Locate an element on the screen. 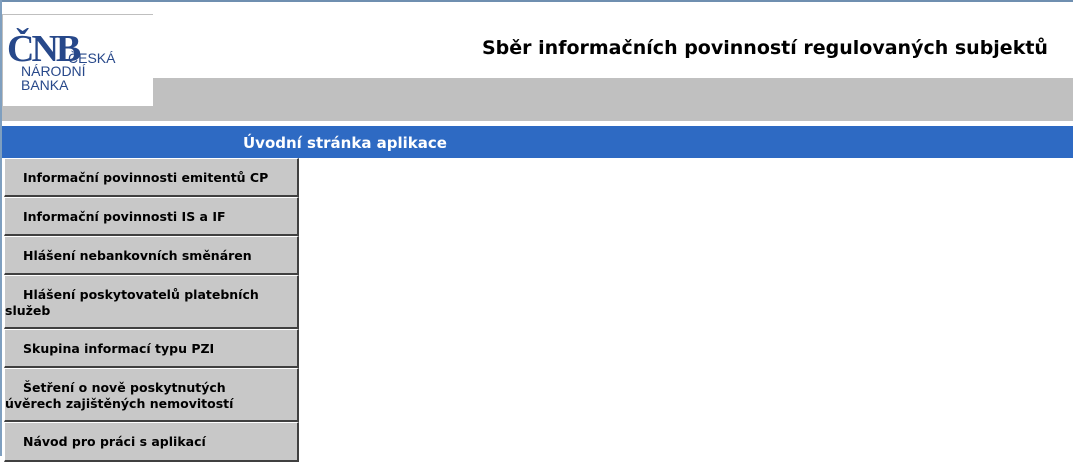 This screenshot has width=1073, height=462. menu-item-exchange-offices: Hlášení nebankovních směnáren is located at coordinates (151, 255).